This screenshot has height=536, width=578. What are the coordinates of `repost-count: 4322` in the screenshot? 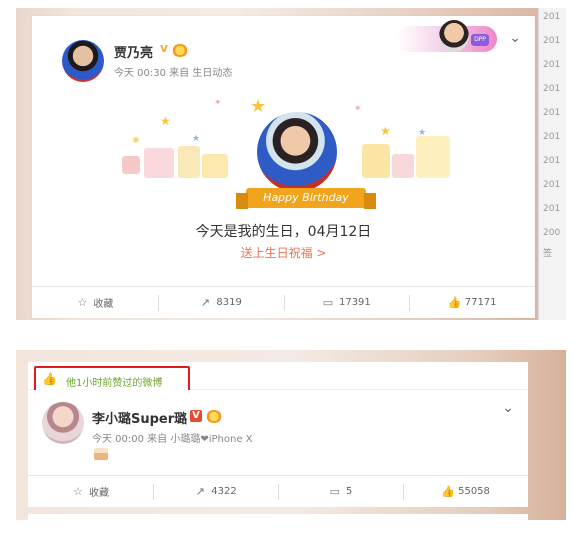 It's located at (224, 491).